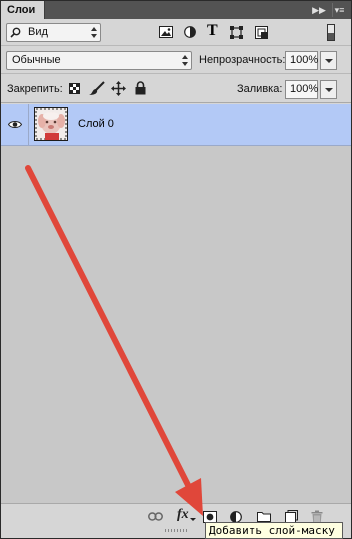 The image size is (352, 539). What do you see at coordinates (328, 60) in the screenshot?
I see `opacity-dropdown` at bounding box center [328, 60].